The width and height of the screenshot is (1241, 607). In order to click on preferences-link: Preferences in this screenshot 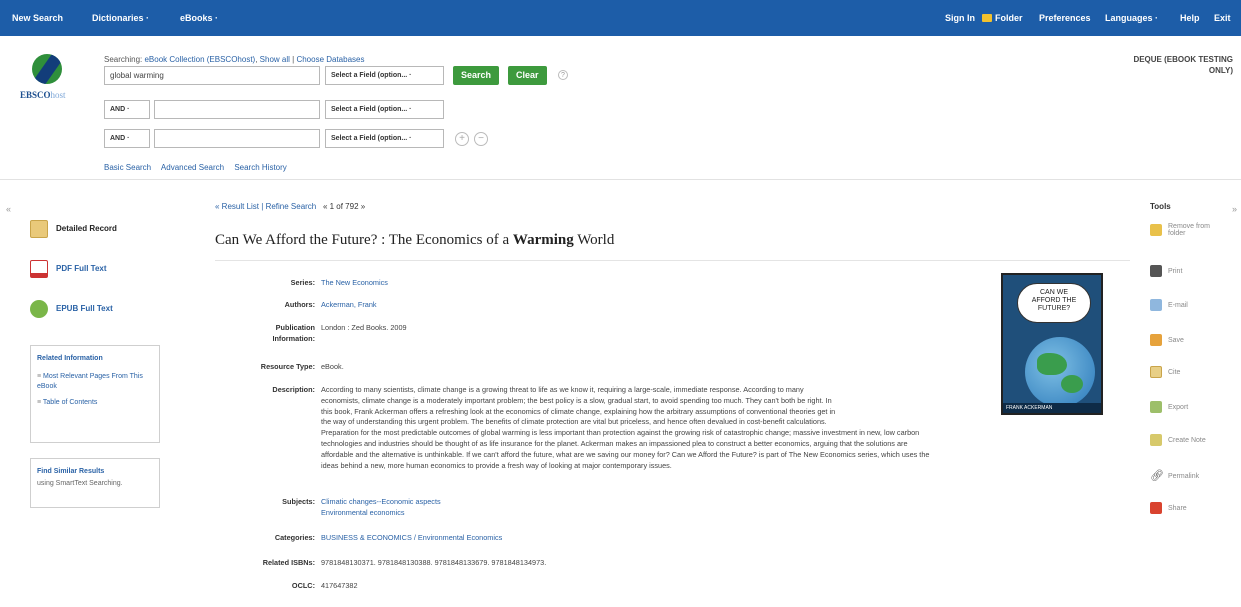, I will do `click(1065, 18)`.